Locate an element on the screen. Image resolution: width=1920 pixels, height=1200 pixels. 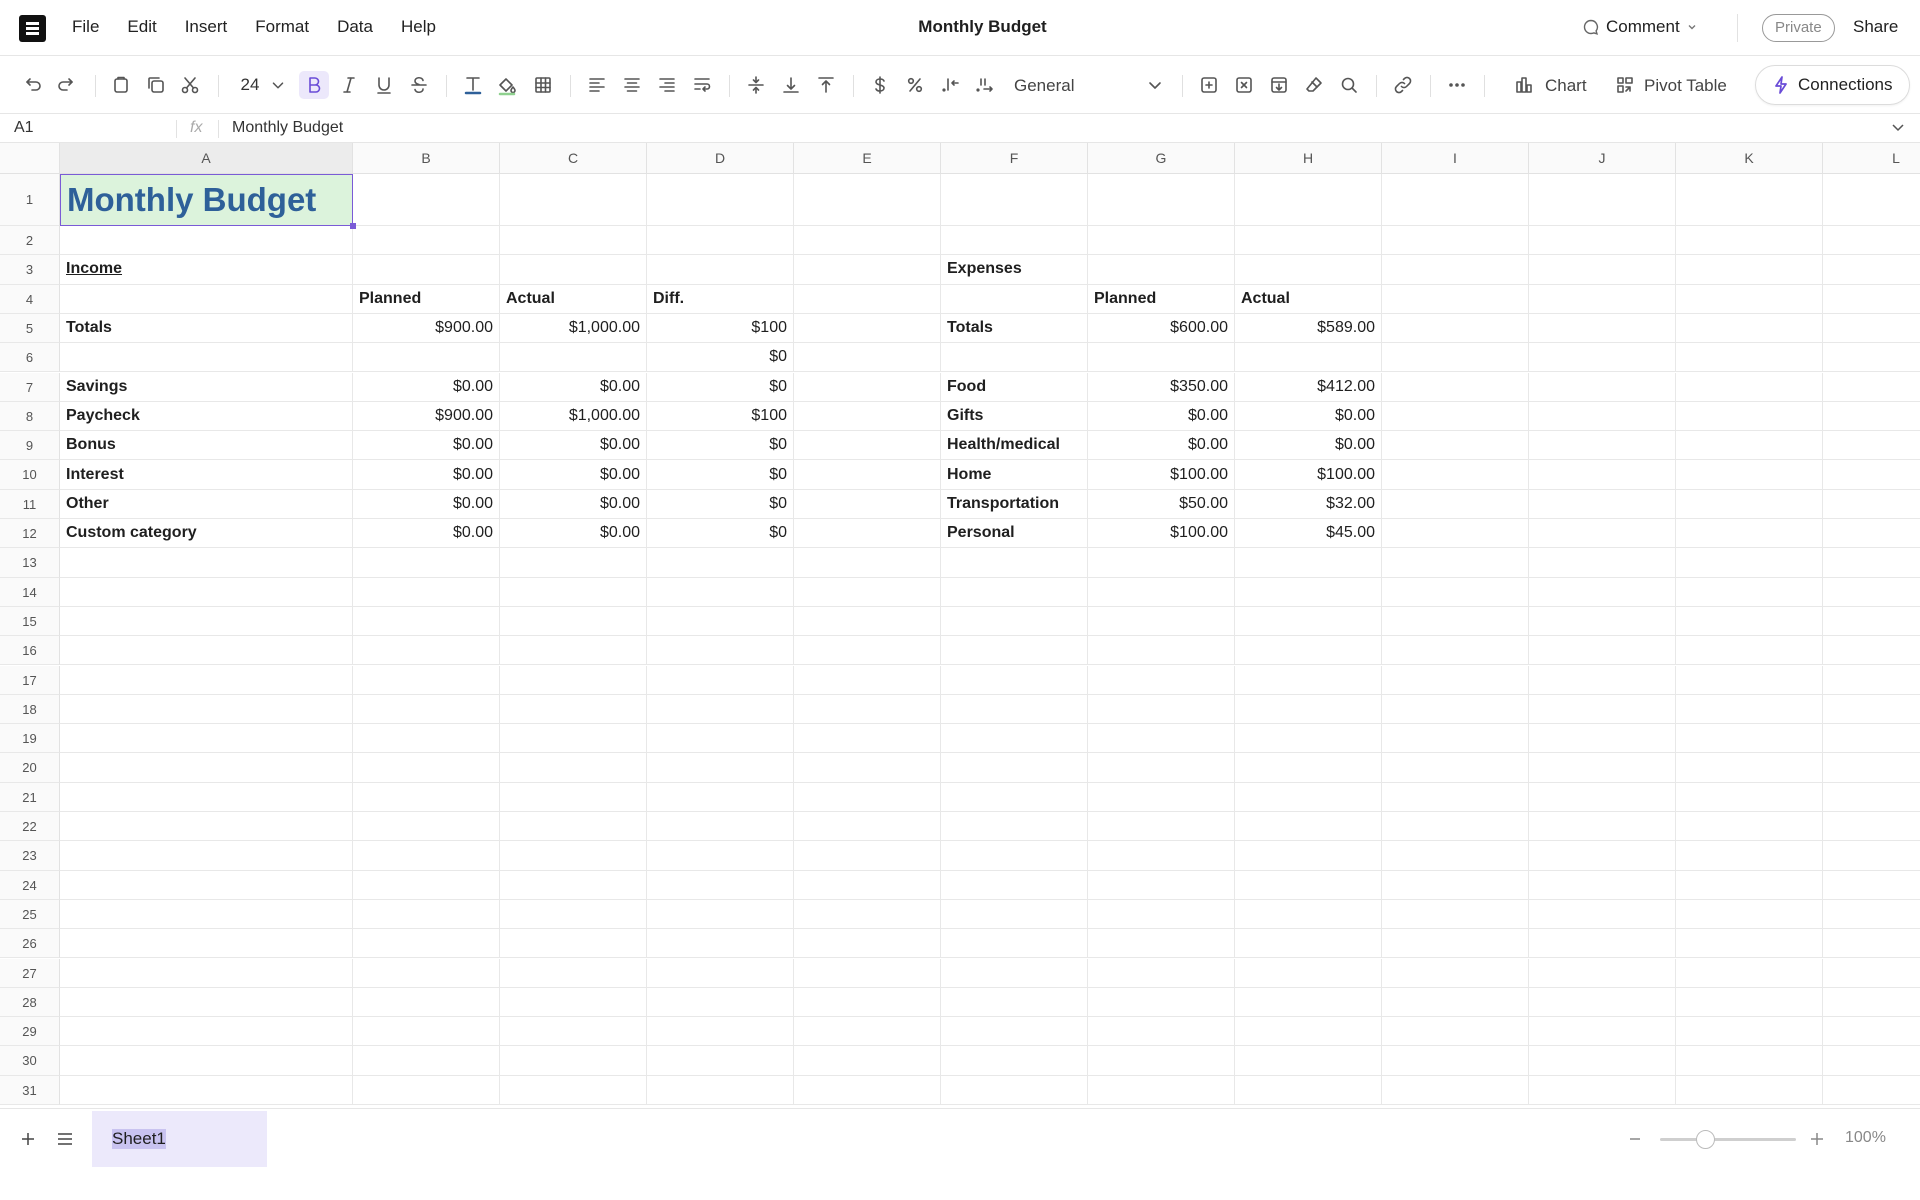
cell-b21 is located at coordinates (426, 797).